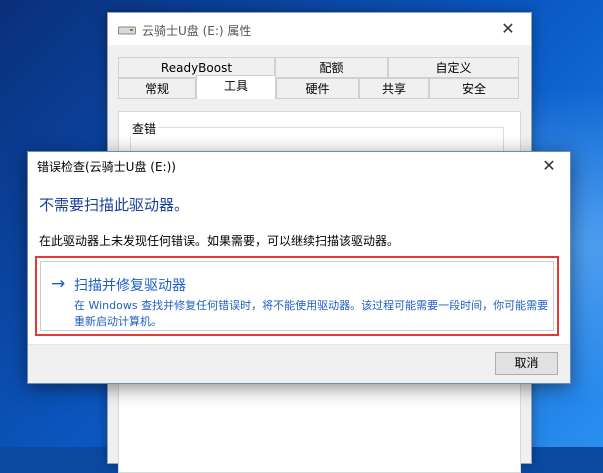  I want to click on dialog-message: 在此驱动器上未发现任何错误。如果需要，可以继续扫描该驱动器。, so click(219, 241).